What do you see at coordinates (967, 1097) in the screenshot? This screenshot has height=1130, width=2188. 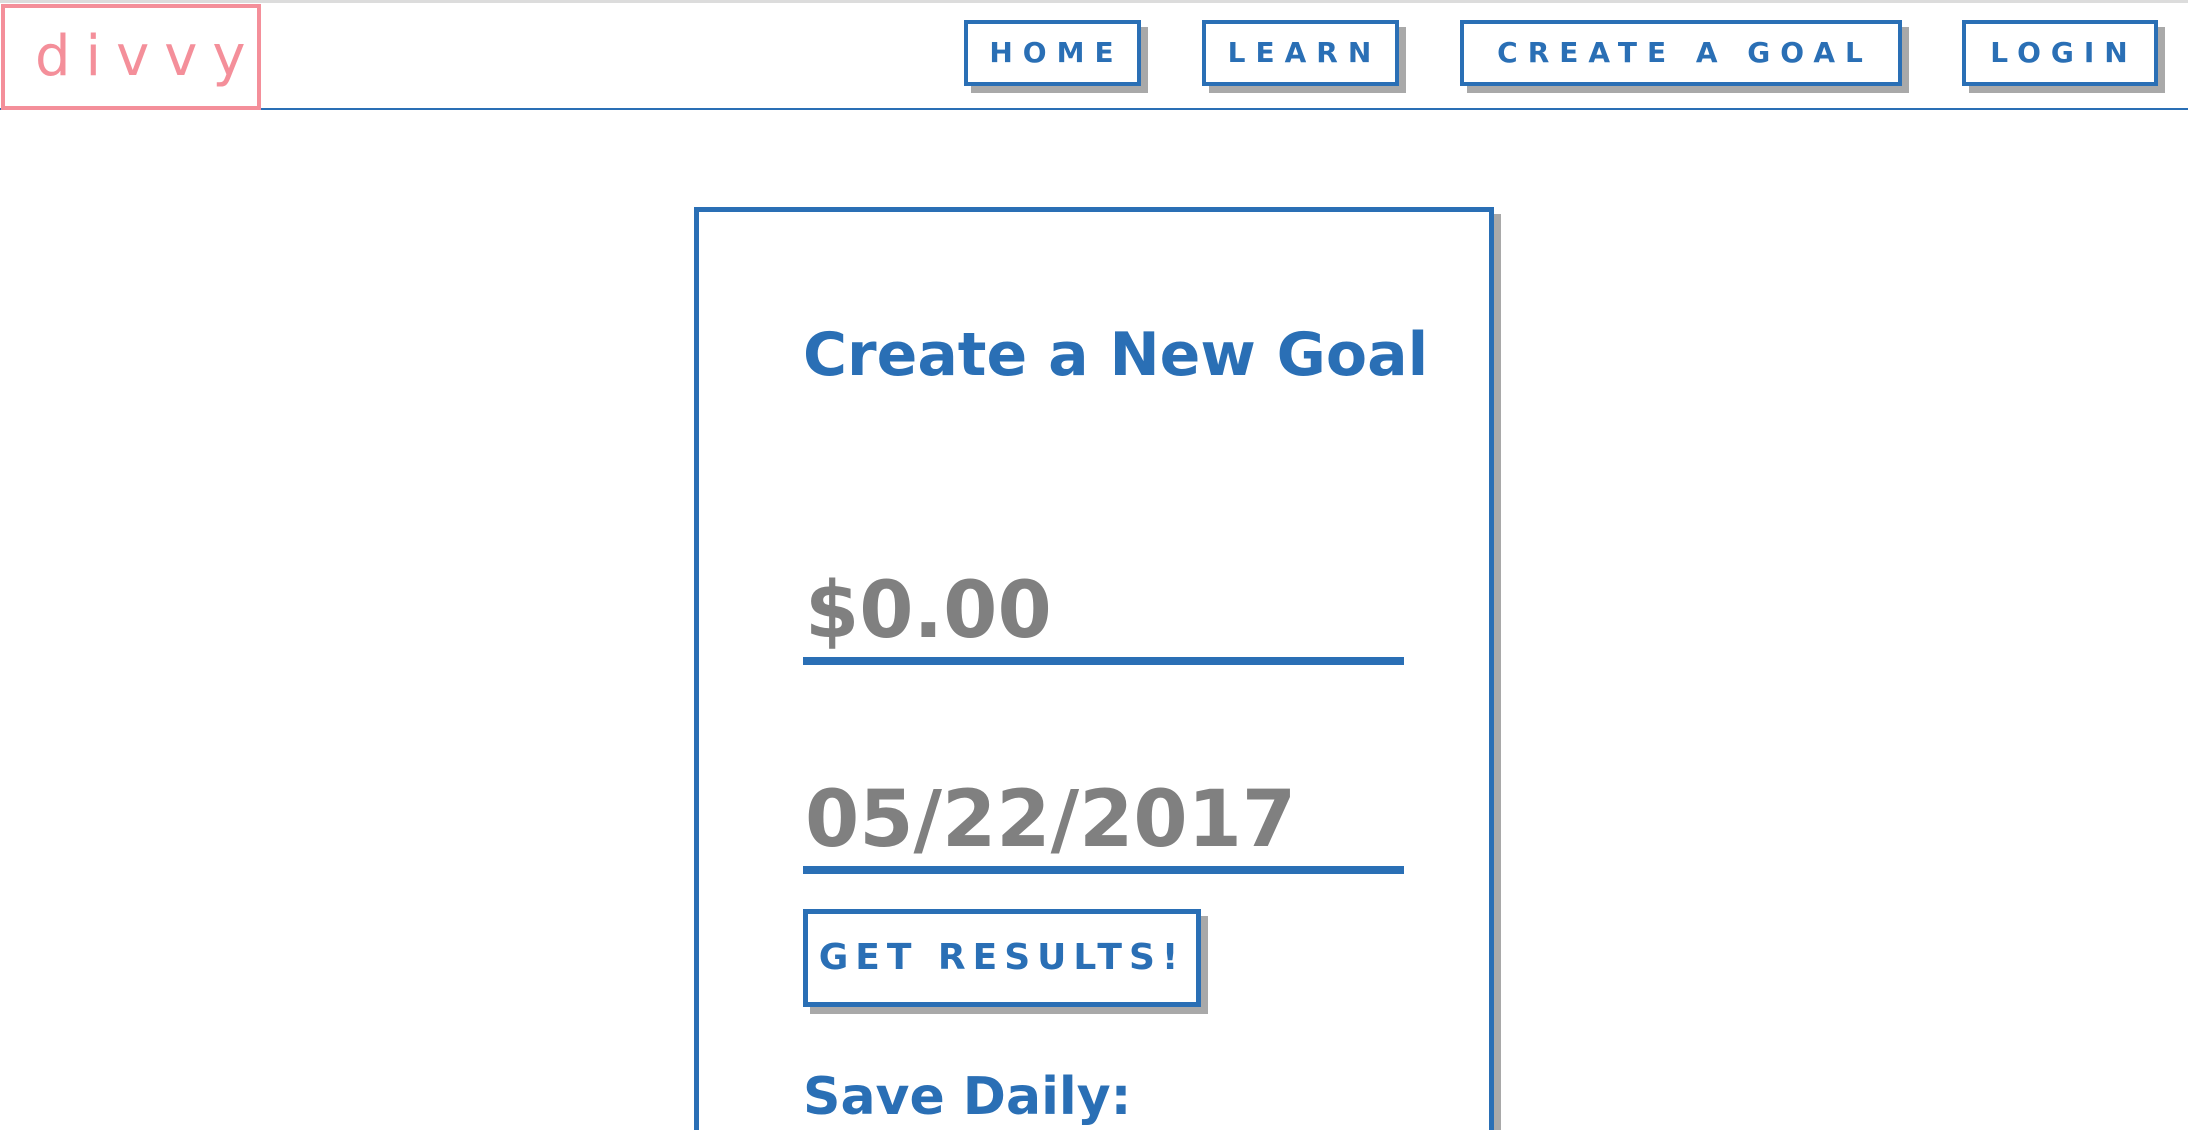 I see `save-daily-label: Save Daily:` at bounding box center [967, 1097].